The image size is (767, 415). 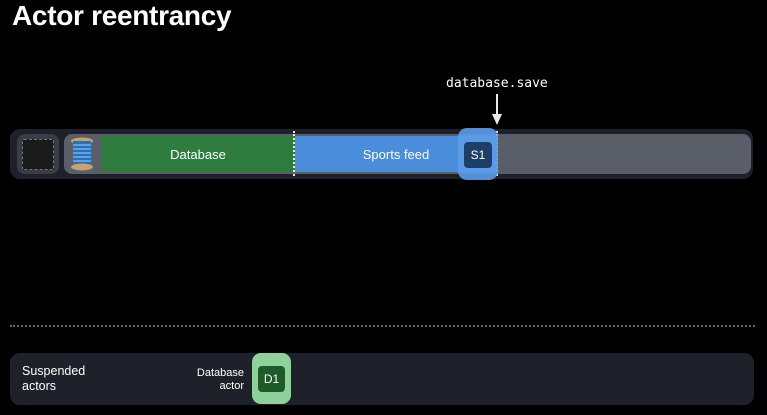 I want to click on down-arrow-icon, so click(x=497, y=109).